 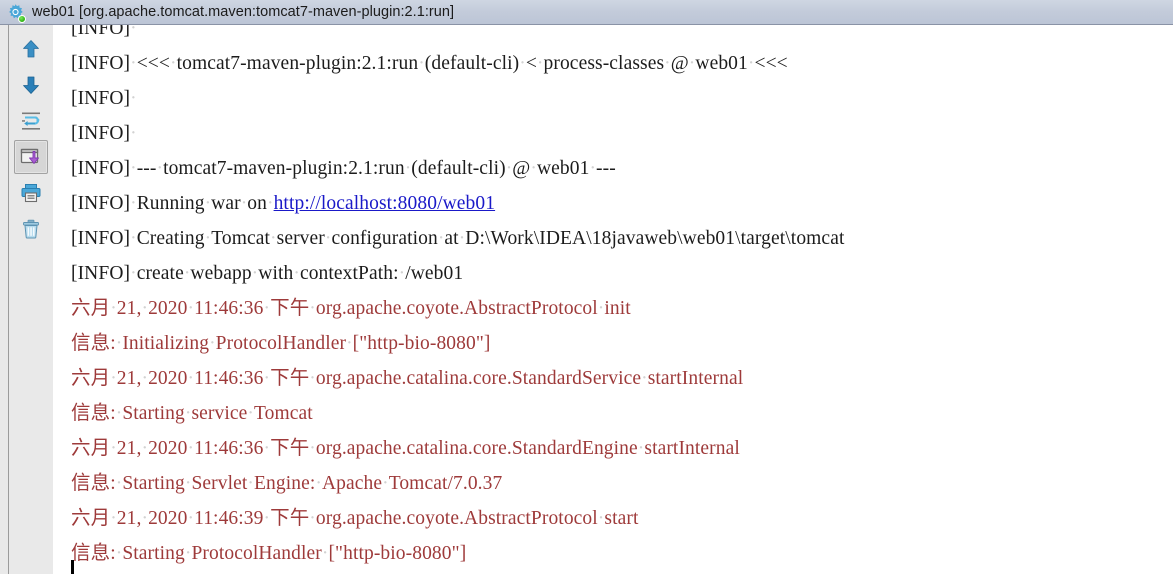 I want to click on soft-wrap-icon-button, so click(x=31, y=121).